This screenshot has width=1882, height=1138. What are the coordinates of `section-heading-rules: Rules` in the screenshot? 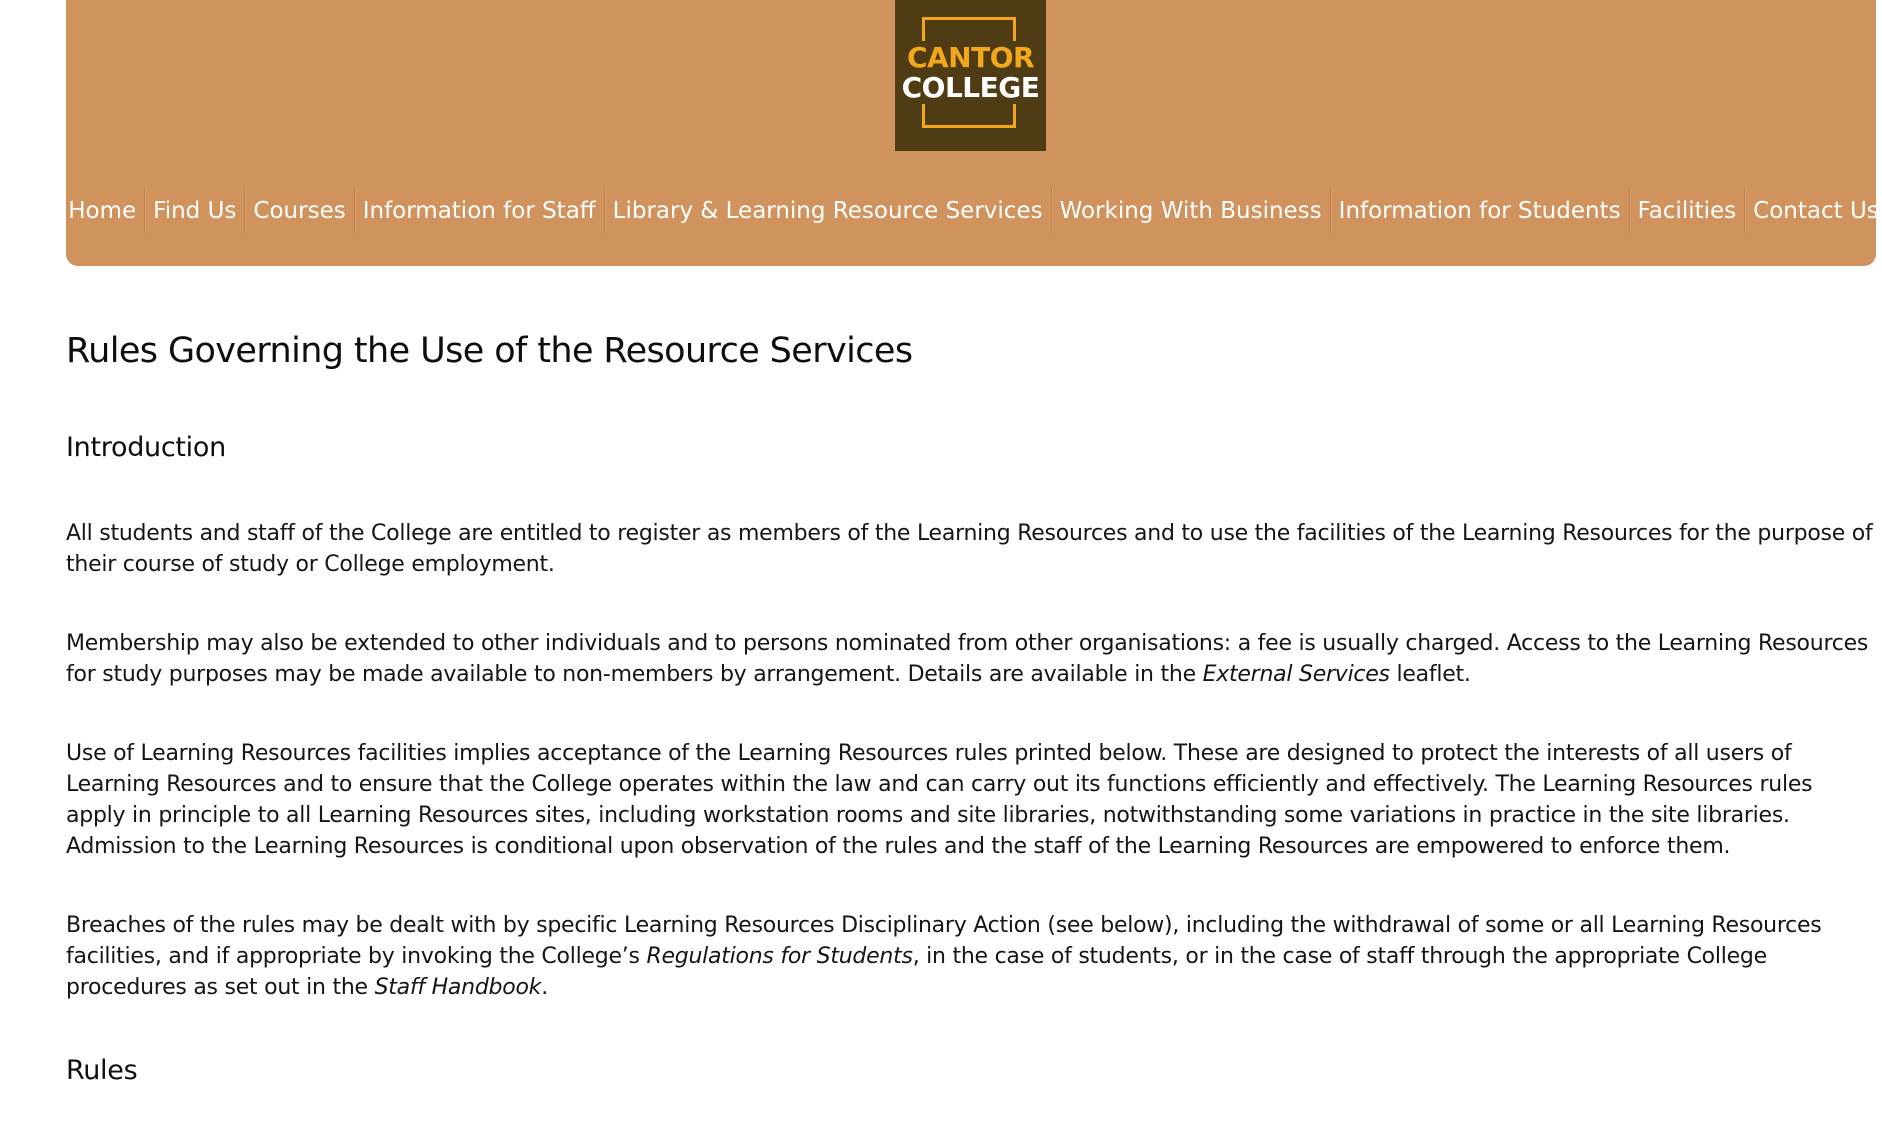 It's located at (102, 1070).